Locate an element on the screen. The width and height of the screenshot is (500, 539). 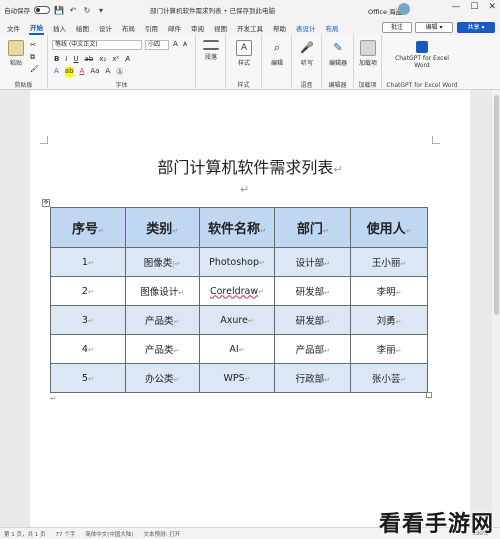
redo-icon: ↻ is located at coordinates (87, 10).